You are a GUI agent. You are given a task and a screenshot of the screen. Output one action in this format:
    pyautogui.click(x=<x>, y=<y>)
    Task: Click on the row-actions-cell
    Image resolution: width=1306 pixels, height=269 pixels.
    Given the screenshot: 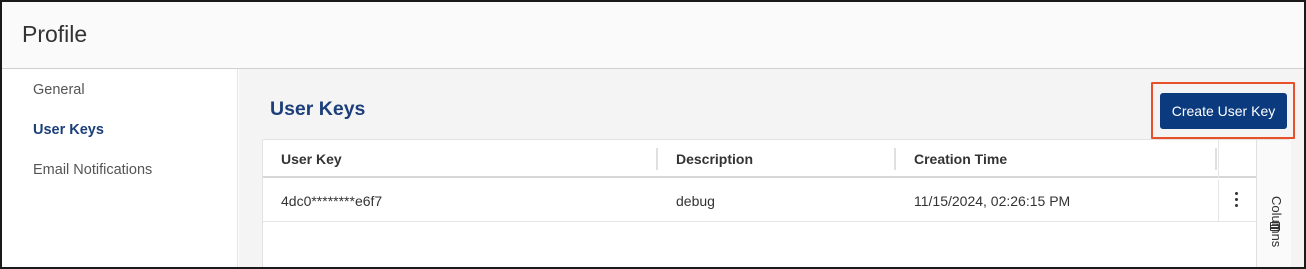 What is the action you would take?
    pyautogui.click(x=1237, y=201)
    